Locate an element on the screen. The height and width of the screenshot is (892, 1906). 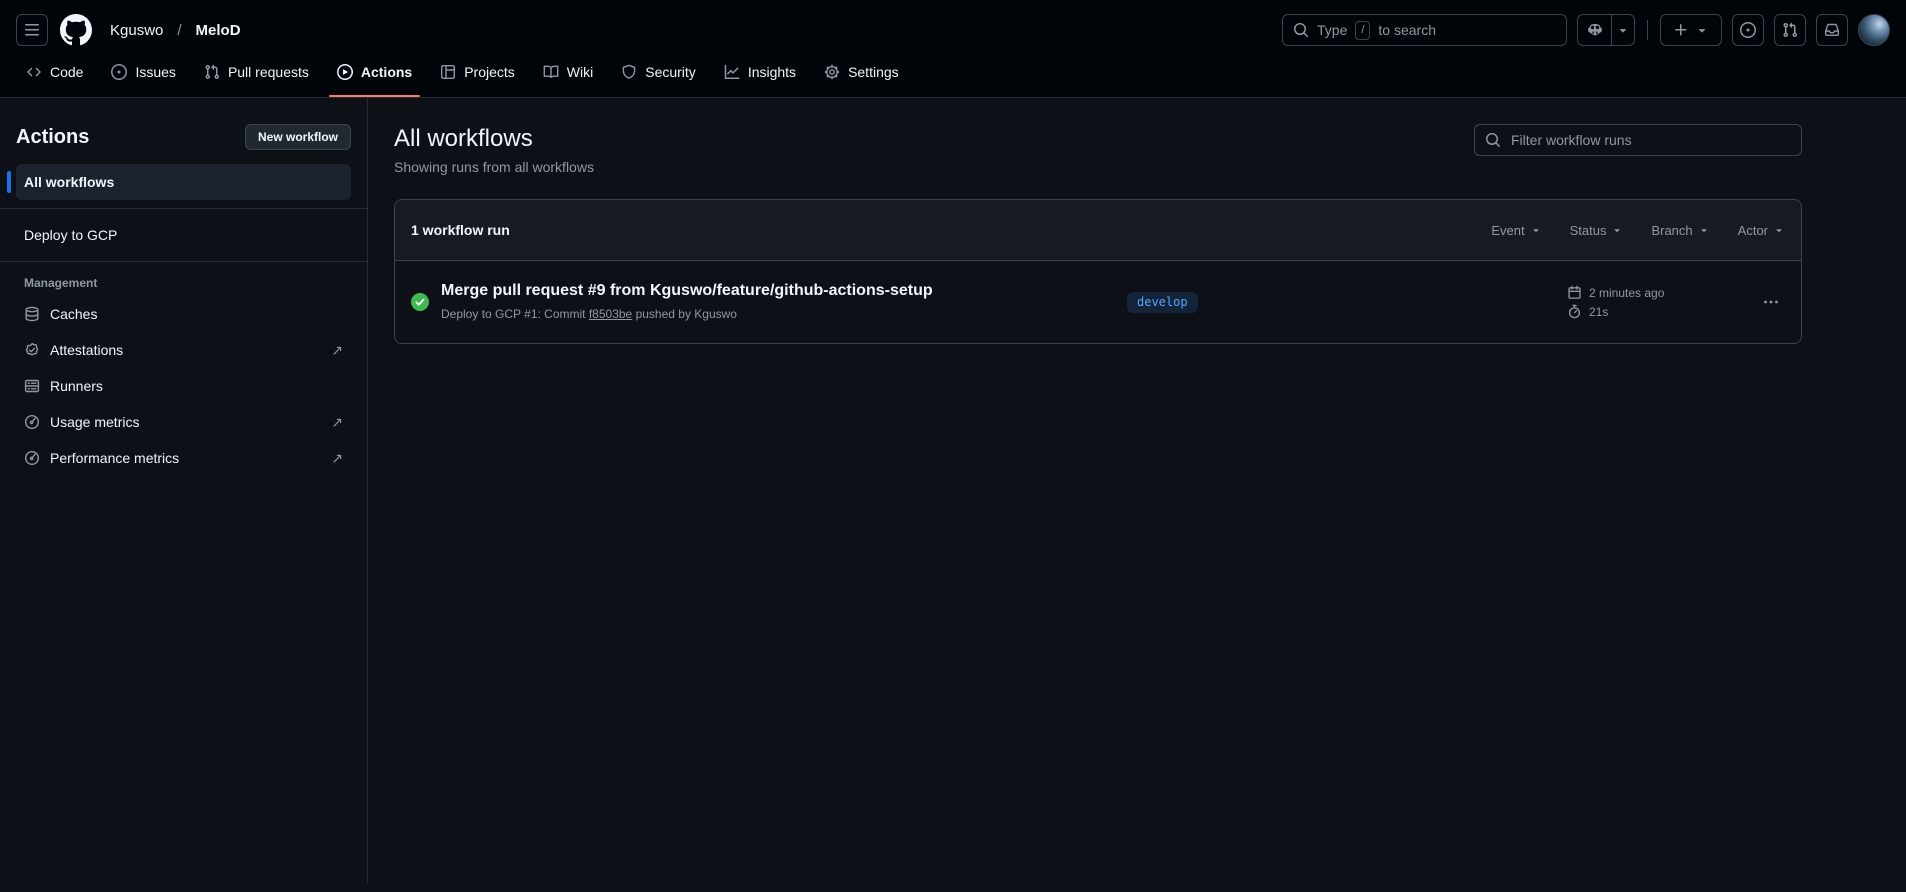
branch-badge: develop is located at coordinates (1162, 302).